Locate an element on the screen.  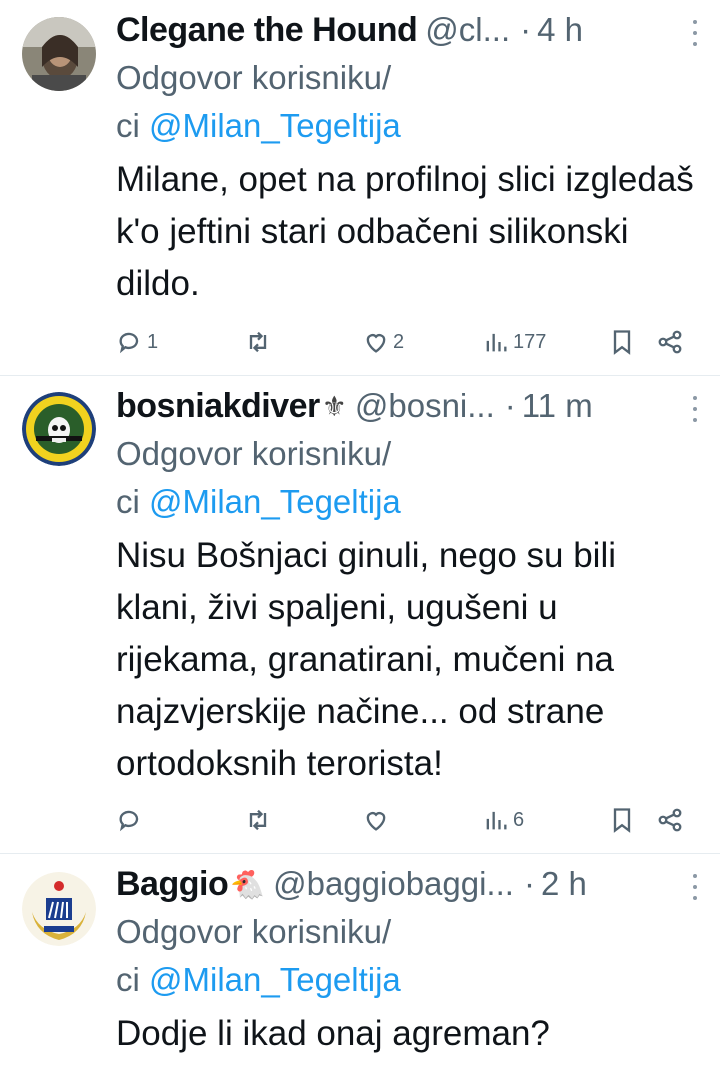
tweet-actions: 6 is located at coordinates (408, 820).